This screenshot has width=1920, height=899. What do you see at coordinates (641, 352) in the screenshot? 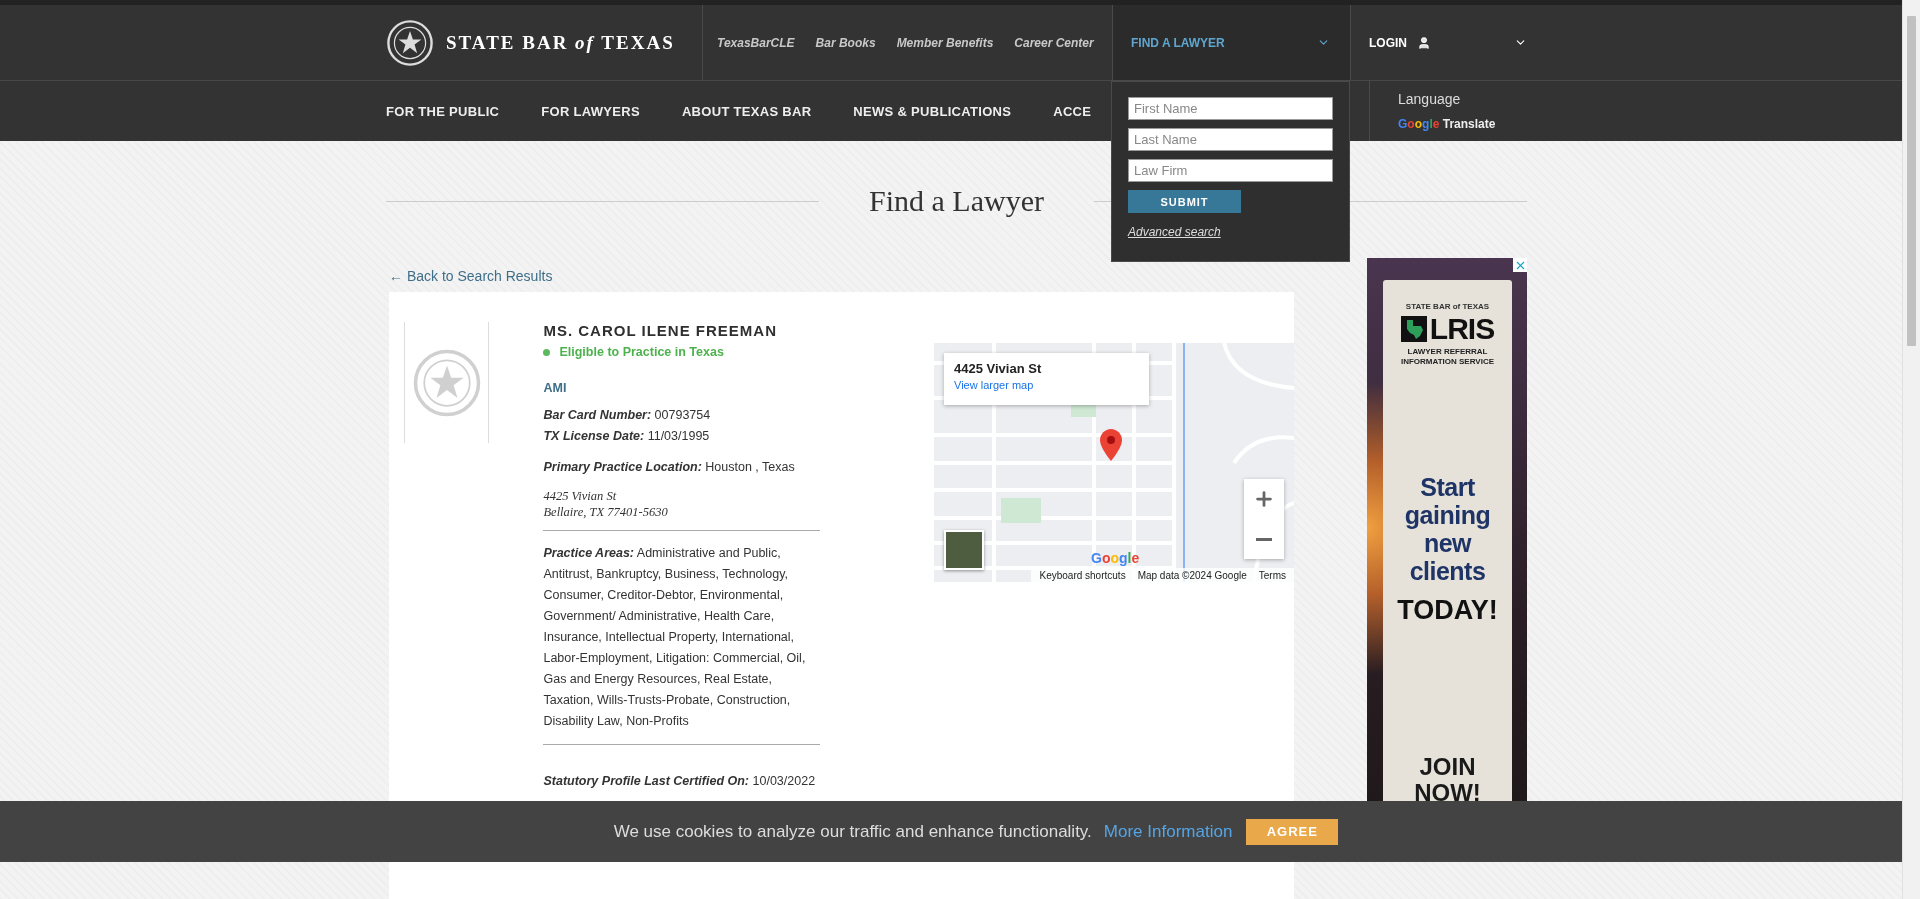
I see `status-text: Eligible to Practice in Texas` at bounding box center [641, 352].